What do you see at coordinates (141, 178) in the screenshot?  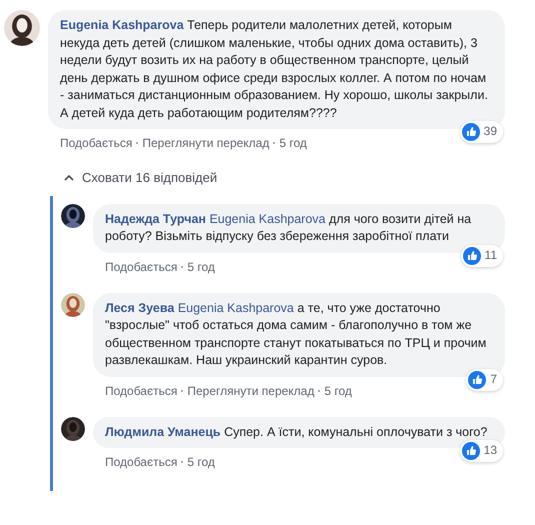 I see `hide-replies-button: Сховати 16 відповідей` at bounding box center [141, 178].